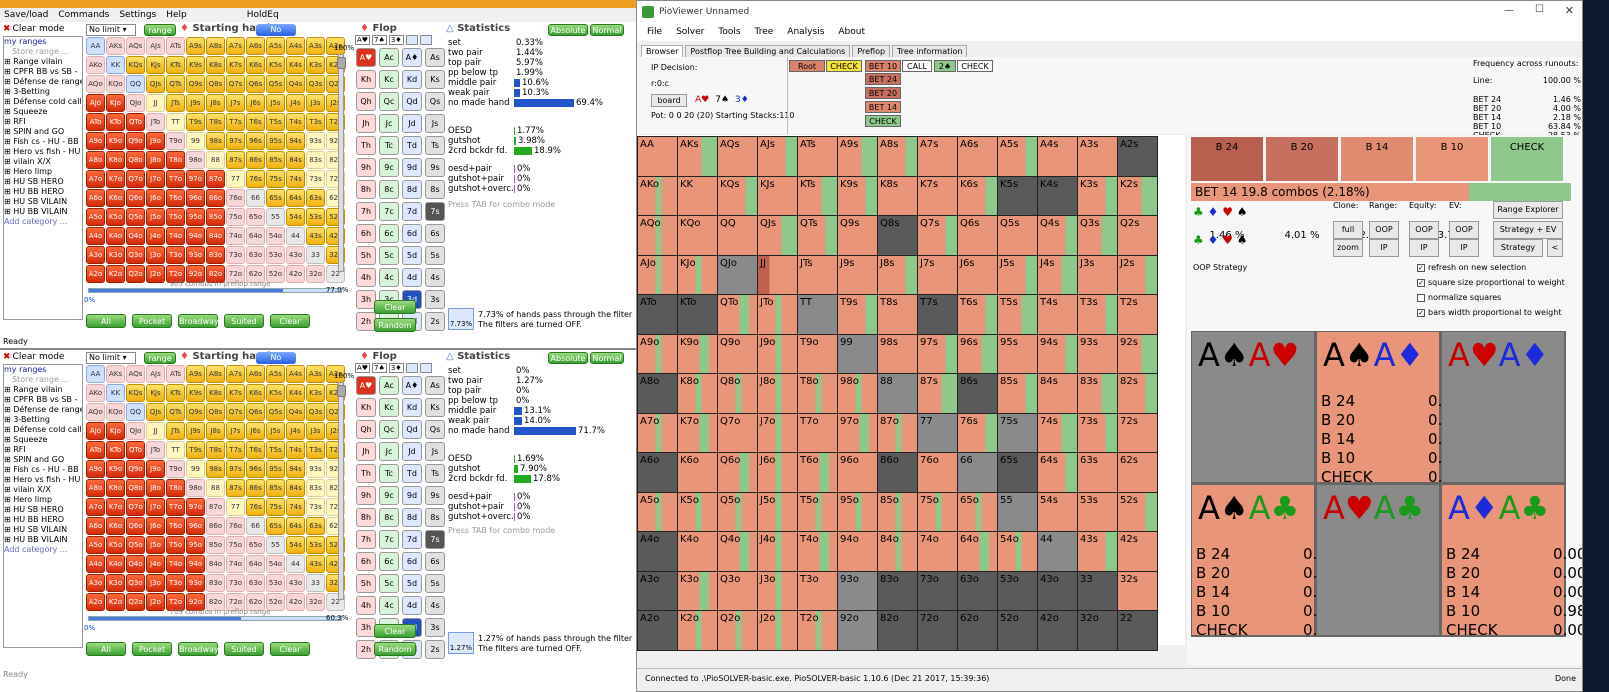  Describe the element at coordinates (115, 84) in the screenshot. I see `hand-cell: KQo` at that location.